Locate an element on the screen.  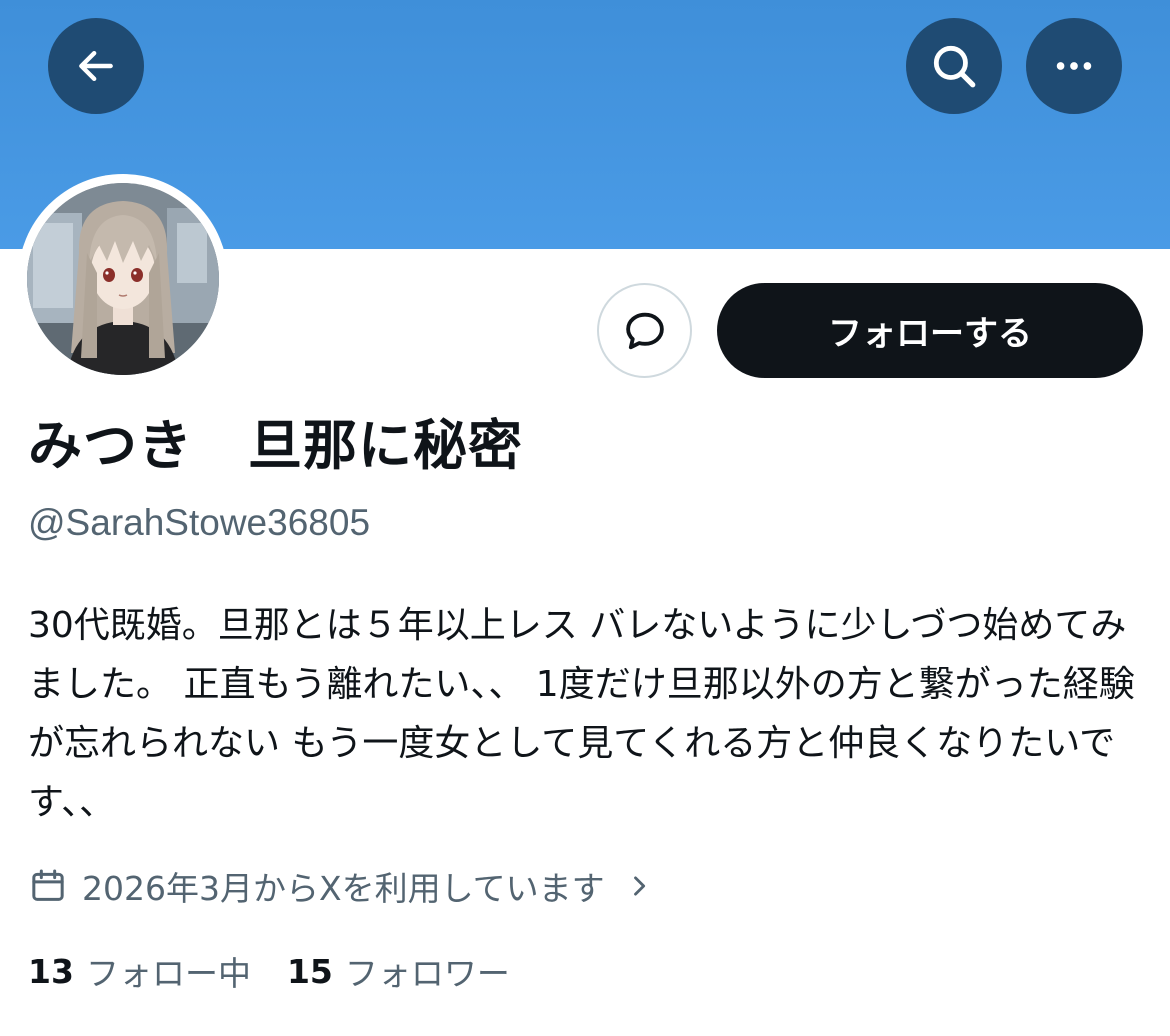
search-button is located at coordinates (954, 66).